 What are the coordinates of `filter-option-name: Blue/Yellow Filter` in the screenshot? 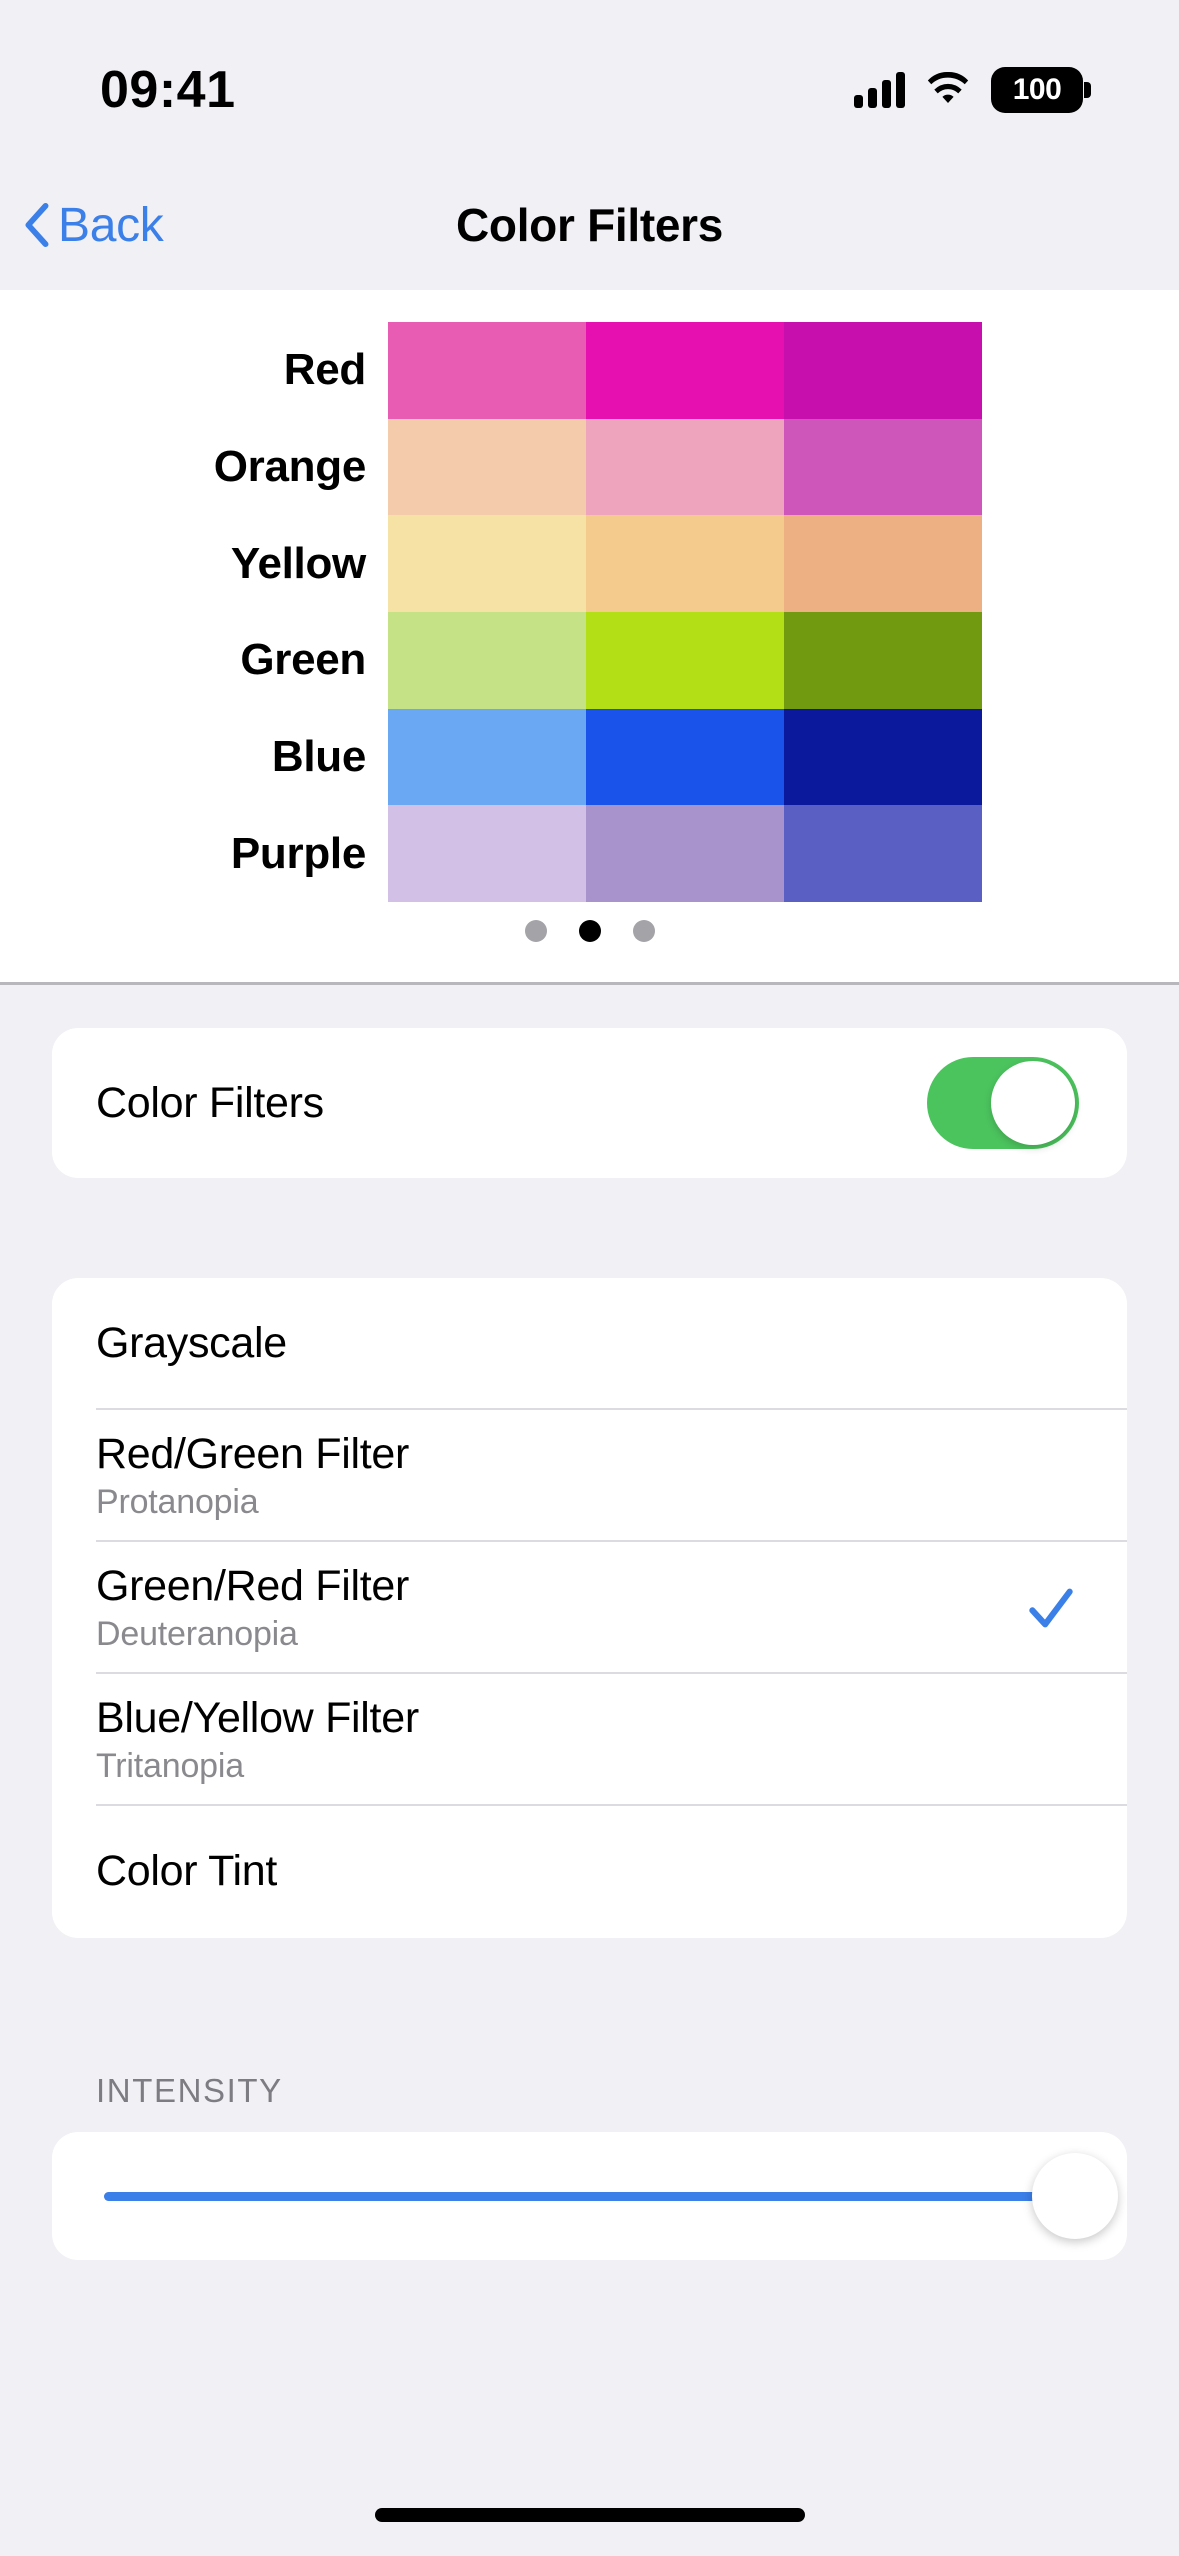 It's located at (257, 1717).